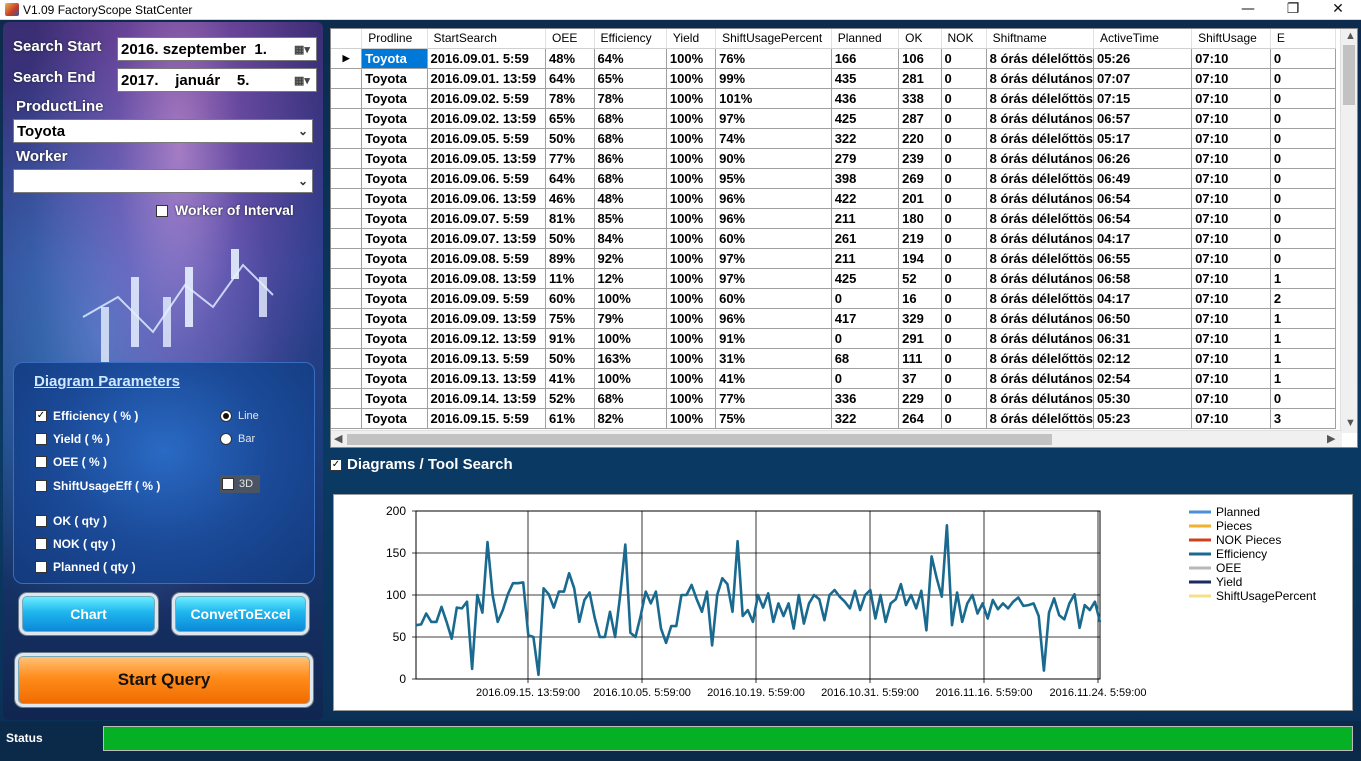 The image size is (1361, 761). Describe the element at coordinates (1303, 298) in the screenshot. I see `table-cell-e: 2` at that location.